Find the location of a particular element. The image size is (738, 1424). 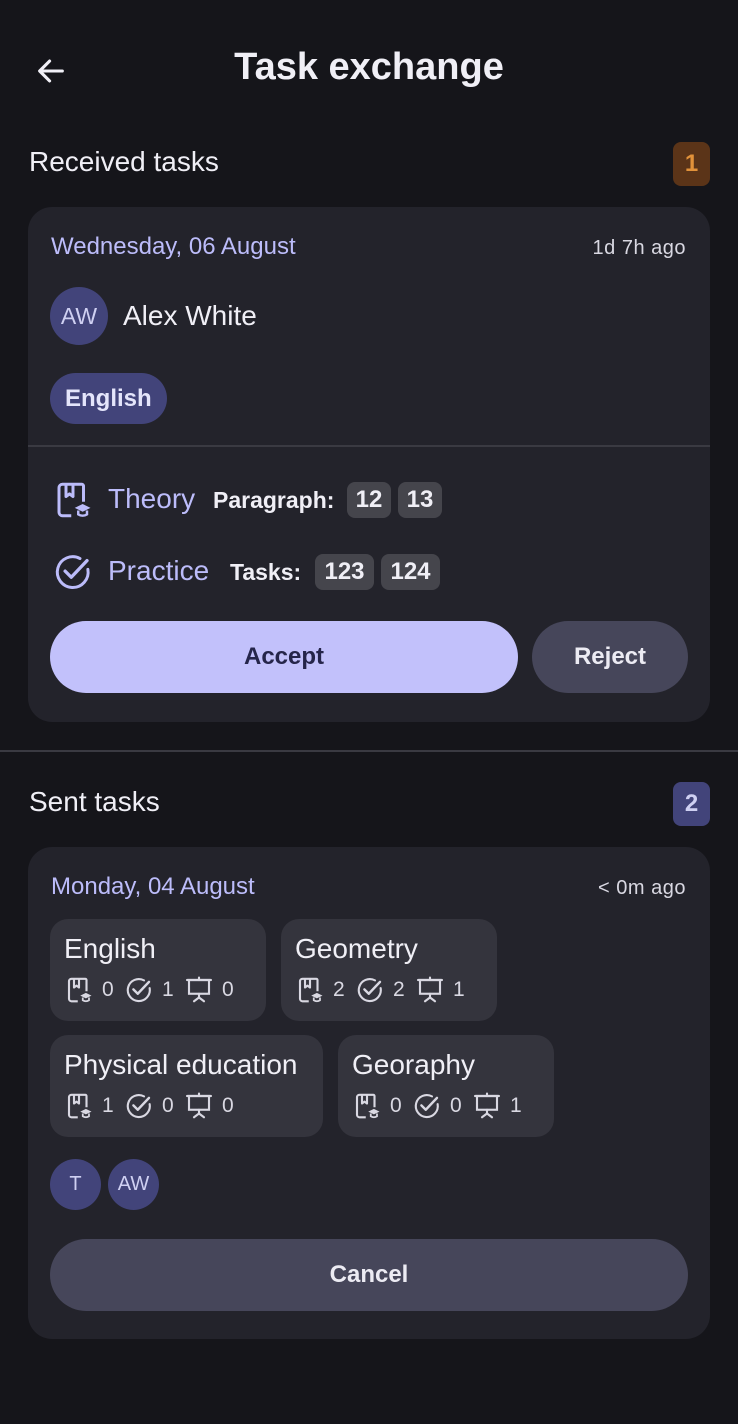

sent-date: Monday, 04 August is located at coordinates (153, 886).